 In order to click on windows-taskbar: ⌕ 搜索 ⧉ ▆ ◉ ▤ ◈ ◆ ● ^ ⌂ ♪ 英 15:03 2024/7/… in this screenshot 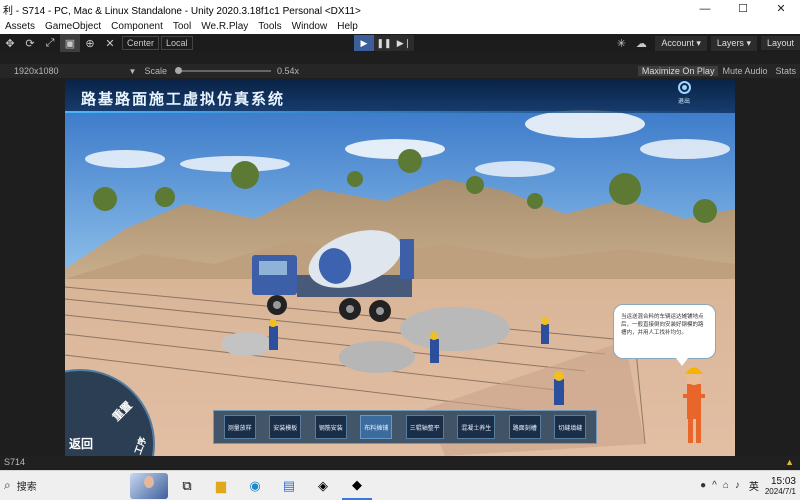, I will do `click(400, 485)`.